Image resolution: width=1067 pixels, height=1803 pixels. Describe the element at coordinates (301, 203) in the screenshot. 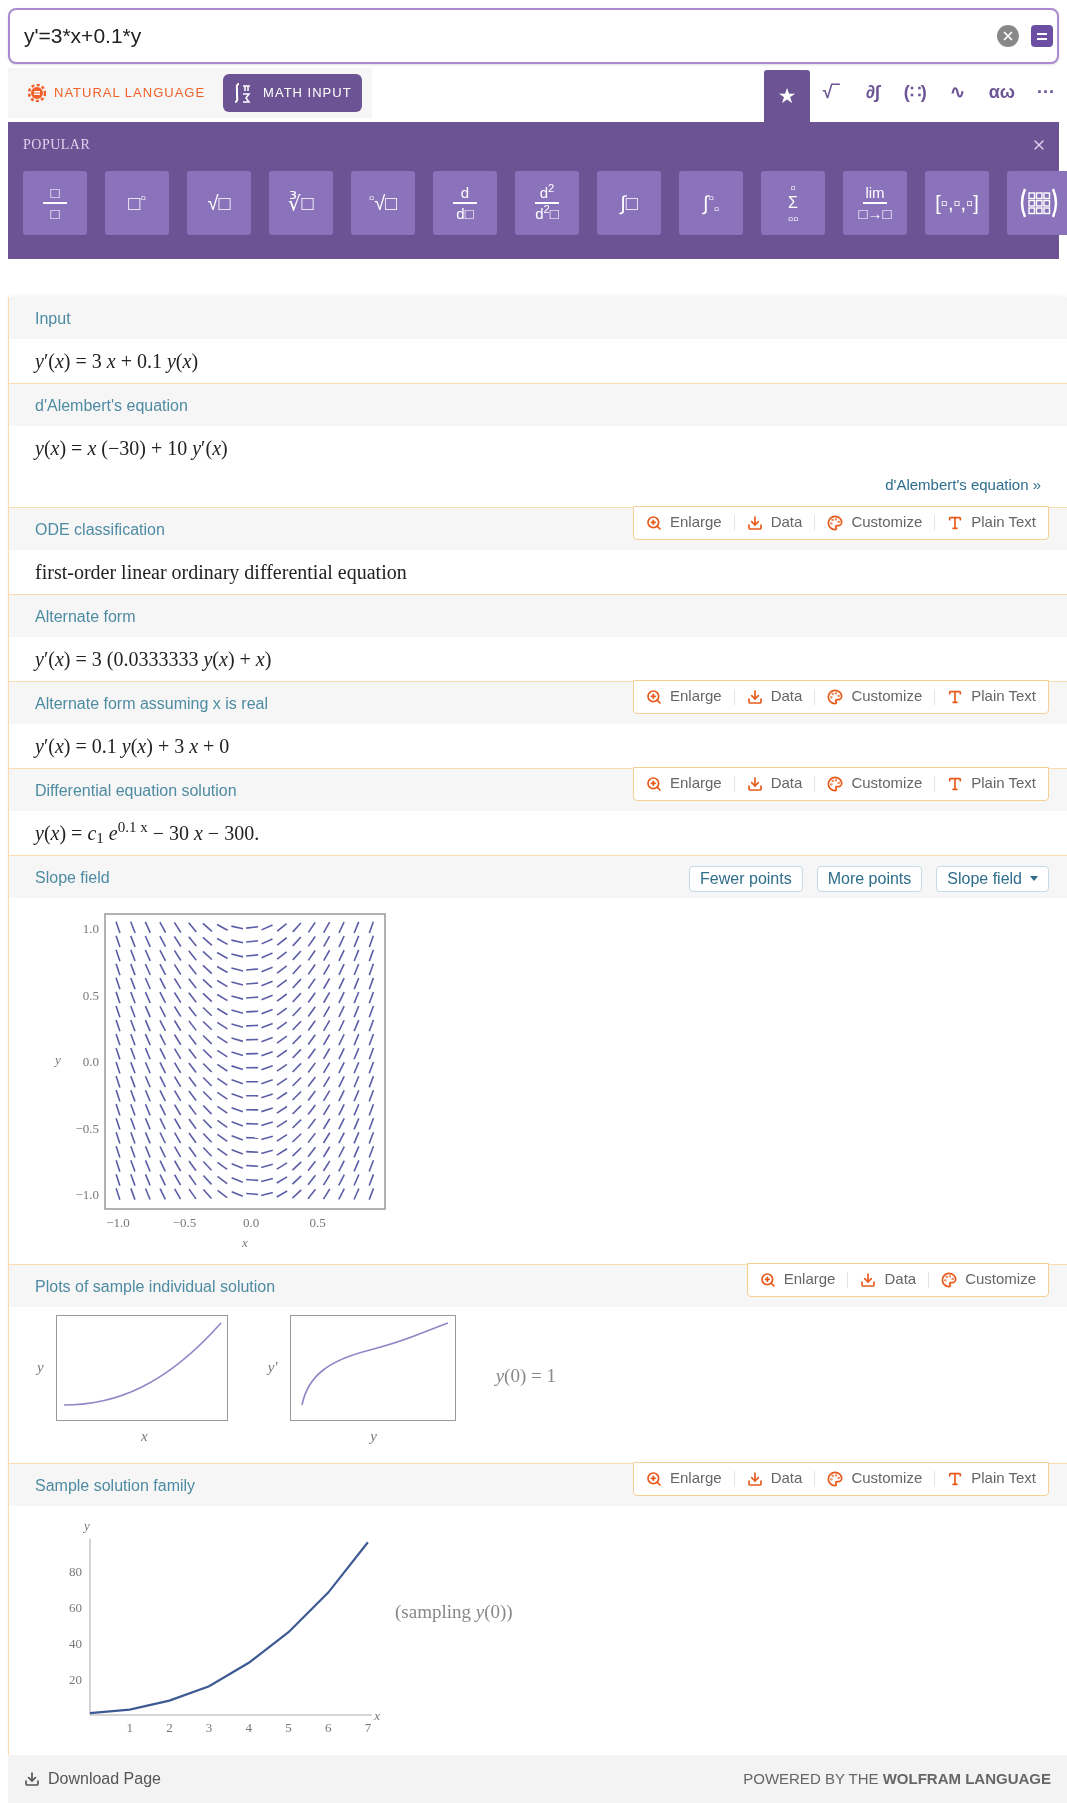

I see `template-button: ∛□` at that location.